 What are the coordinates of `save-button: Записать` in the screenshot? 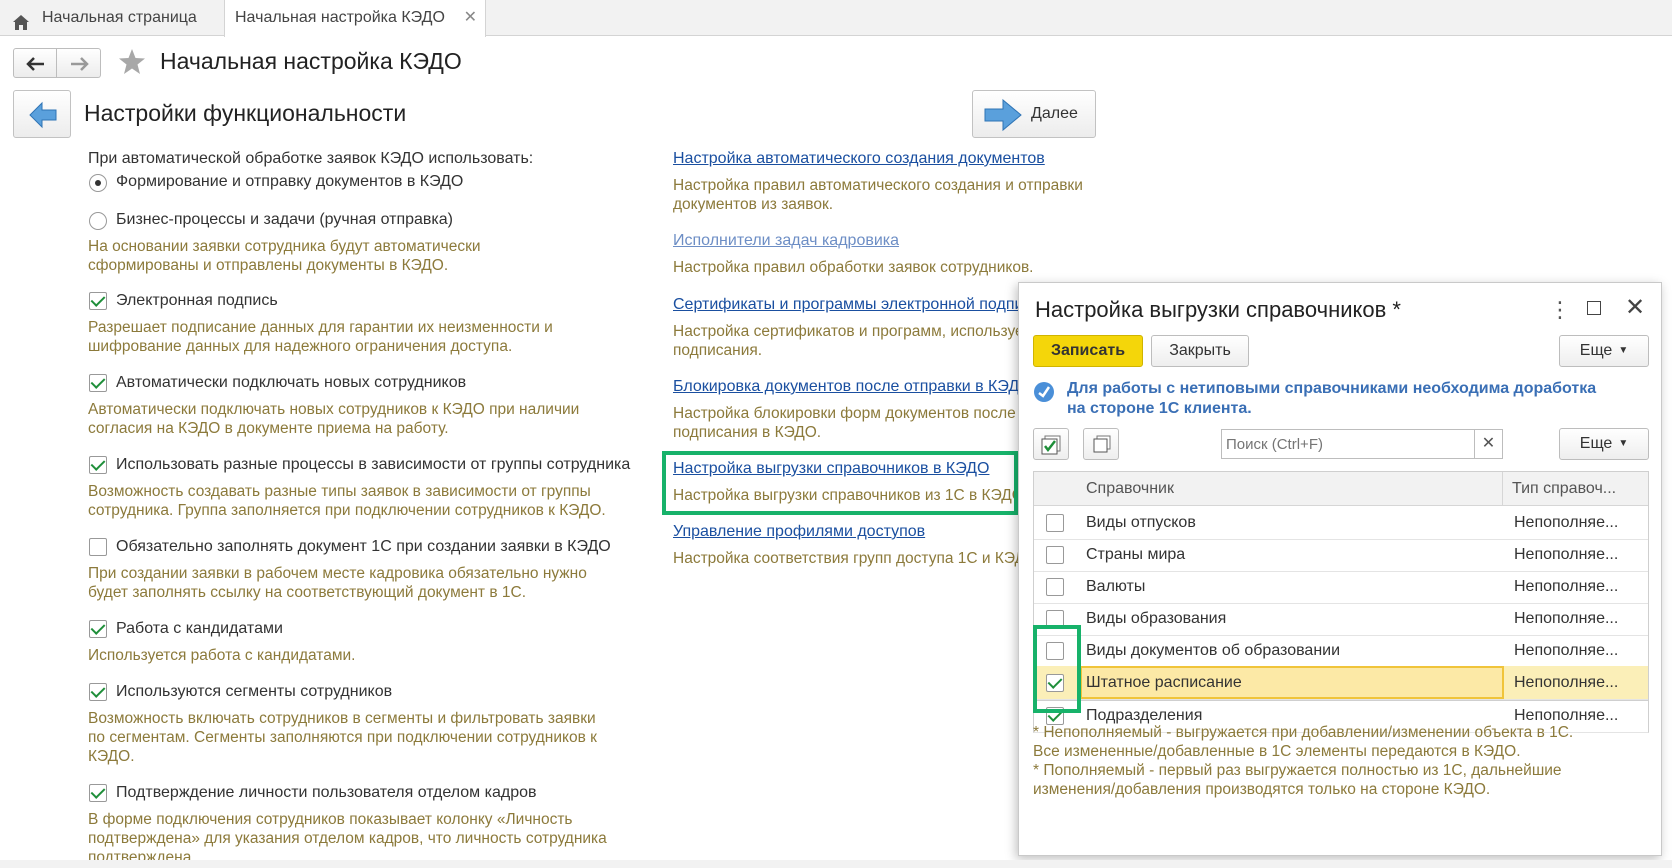 It's located at (1088, 351).